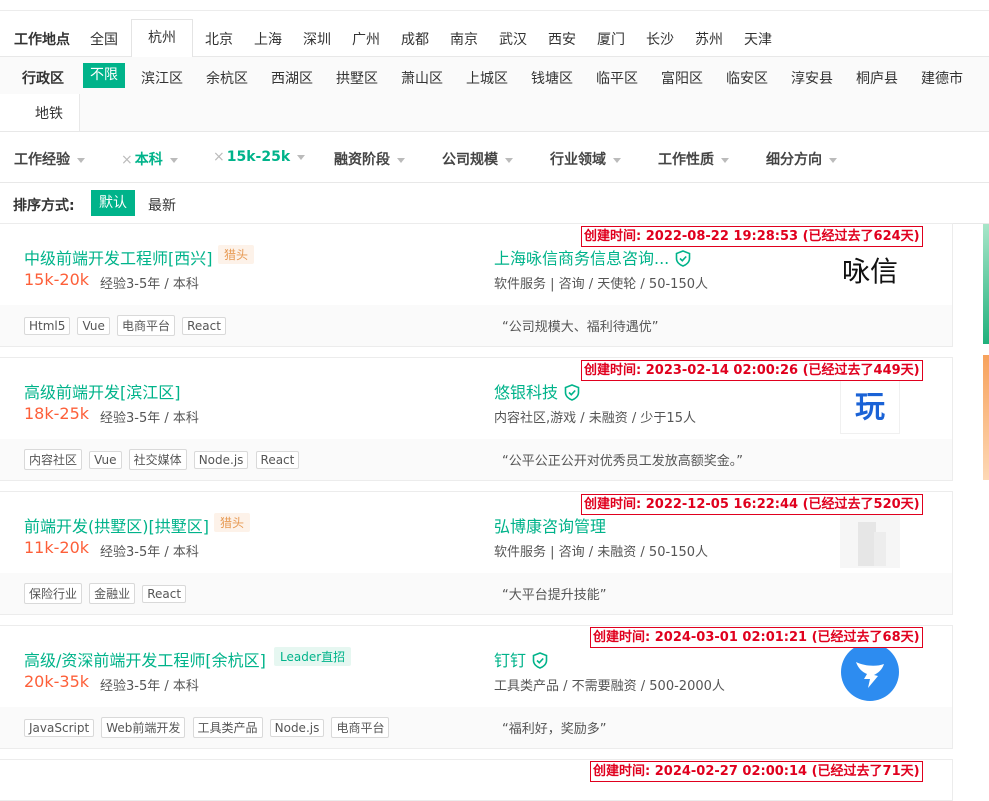 The height and width of the screenshot is (801, 989). Describe the element at coordinates (227, 727) in the screenshot. I see `skill-tag: 工具类产品` at that location.